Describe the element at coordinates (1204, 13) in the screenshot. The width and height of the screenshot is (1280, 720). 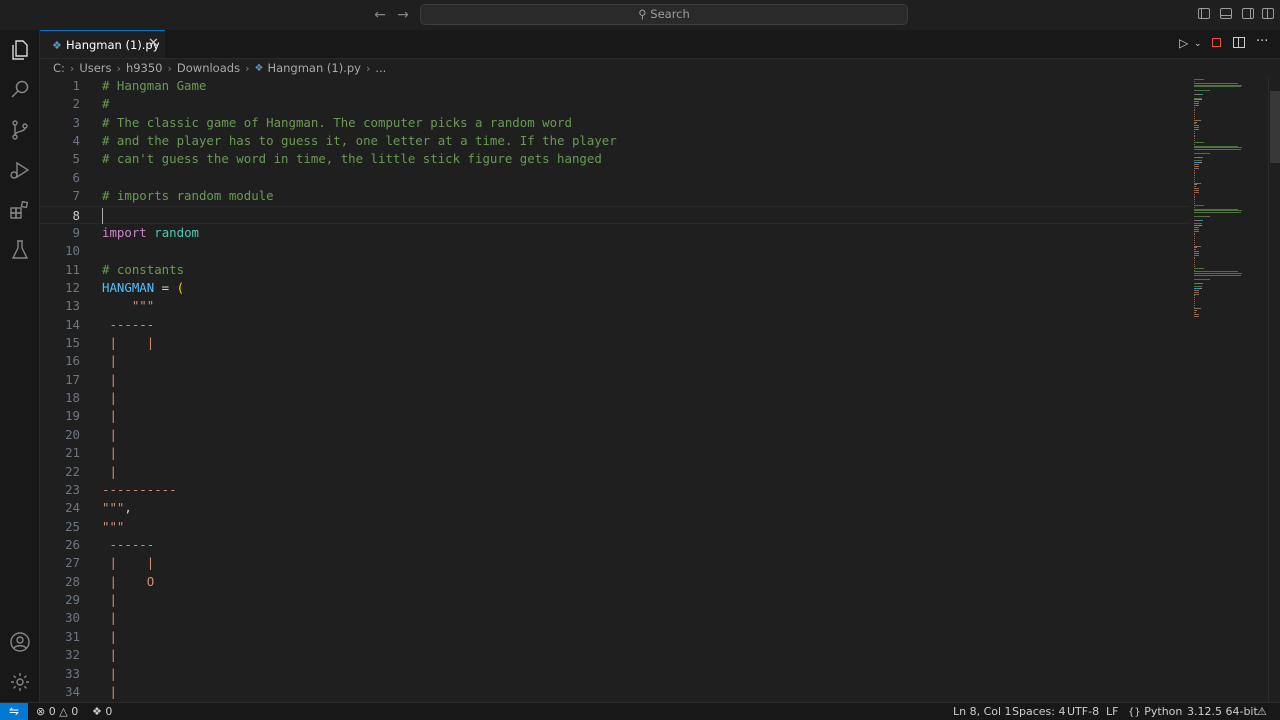
I see `toggle-primary-sidebar-icon` at that location.